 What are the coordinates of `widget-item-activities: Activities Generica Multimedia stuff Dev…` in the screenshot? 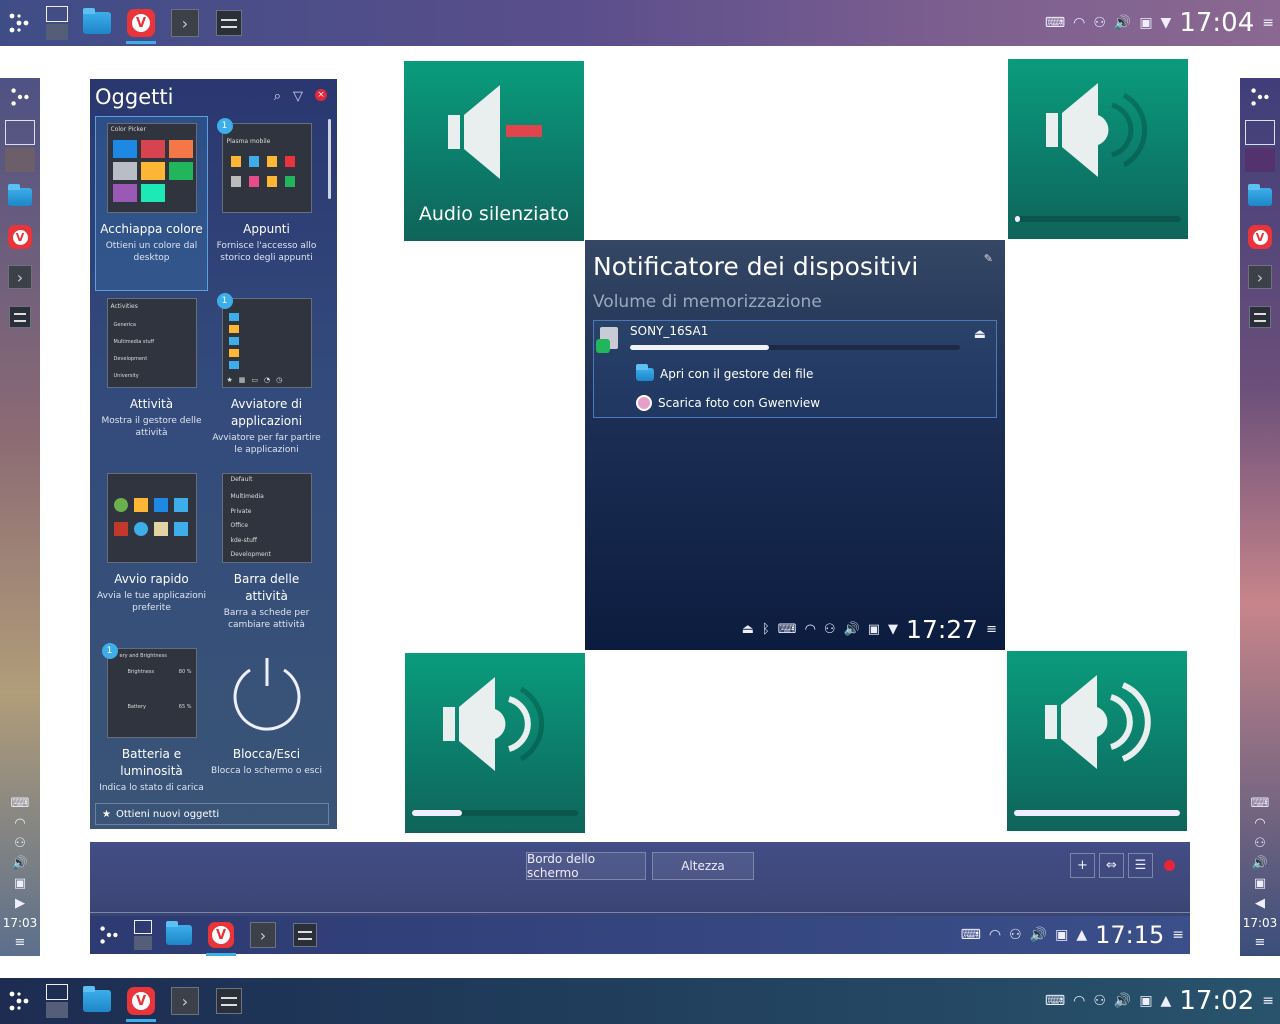 It's located at (151, 378).